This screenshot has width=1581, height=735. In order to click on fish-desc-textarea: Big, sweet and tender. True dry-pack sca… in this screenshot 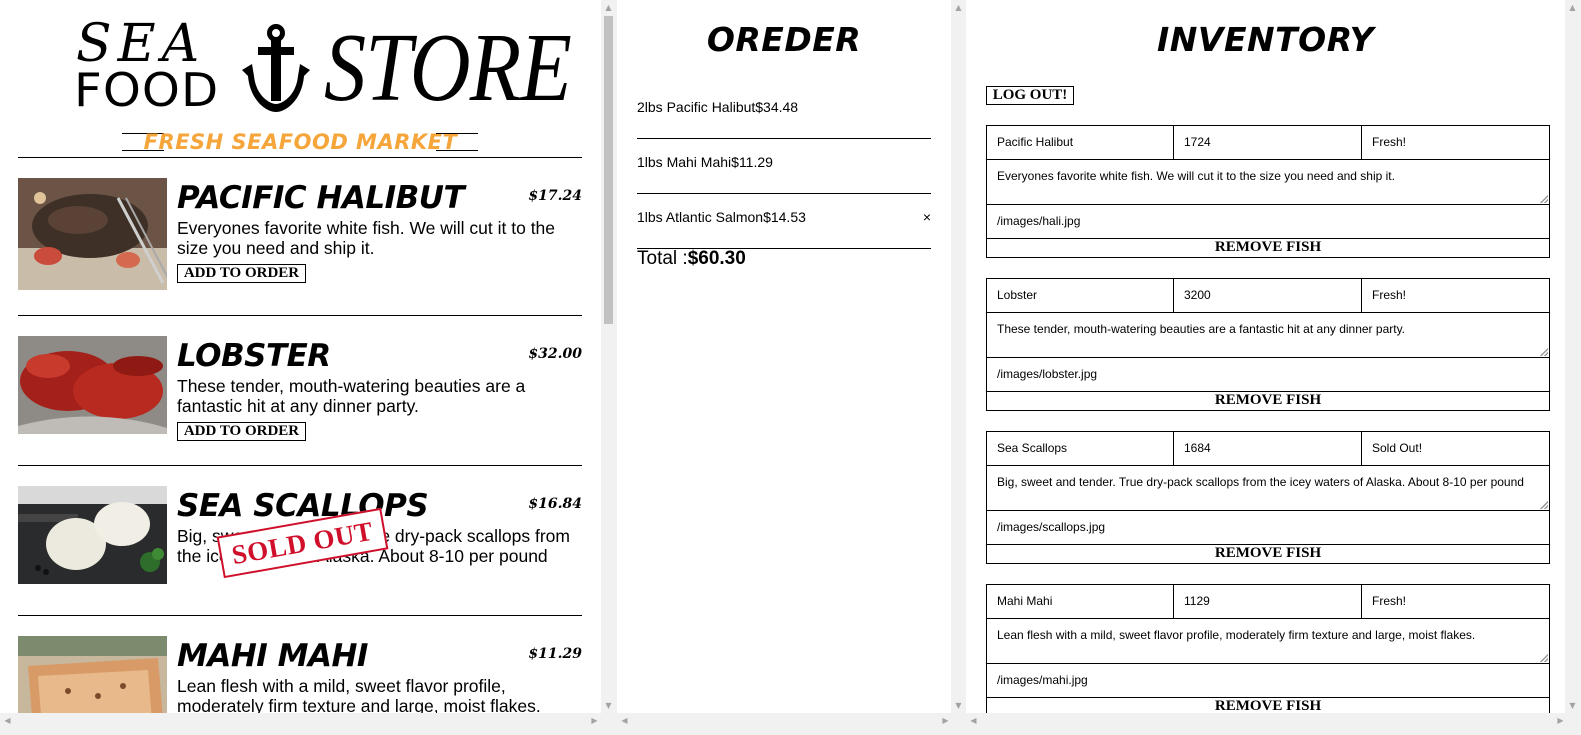, I will do `click(1268, 488)`.